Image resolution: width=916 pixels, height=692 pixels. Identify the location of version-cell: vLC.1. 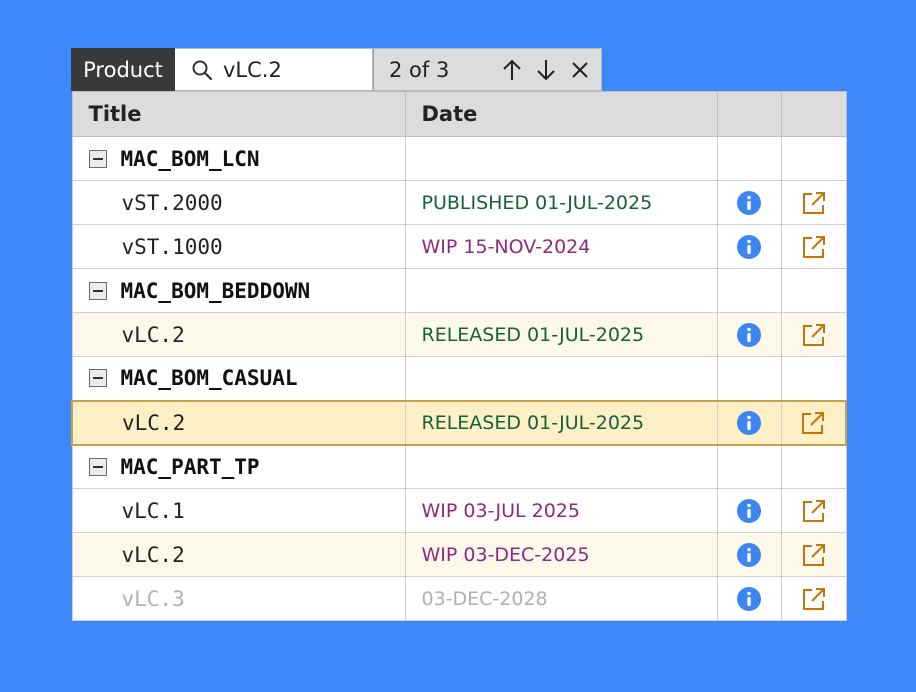
(238, 510).